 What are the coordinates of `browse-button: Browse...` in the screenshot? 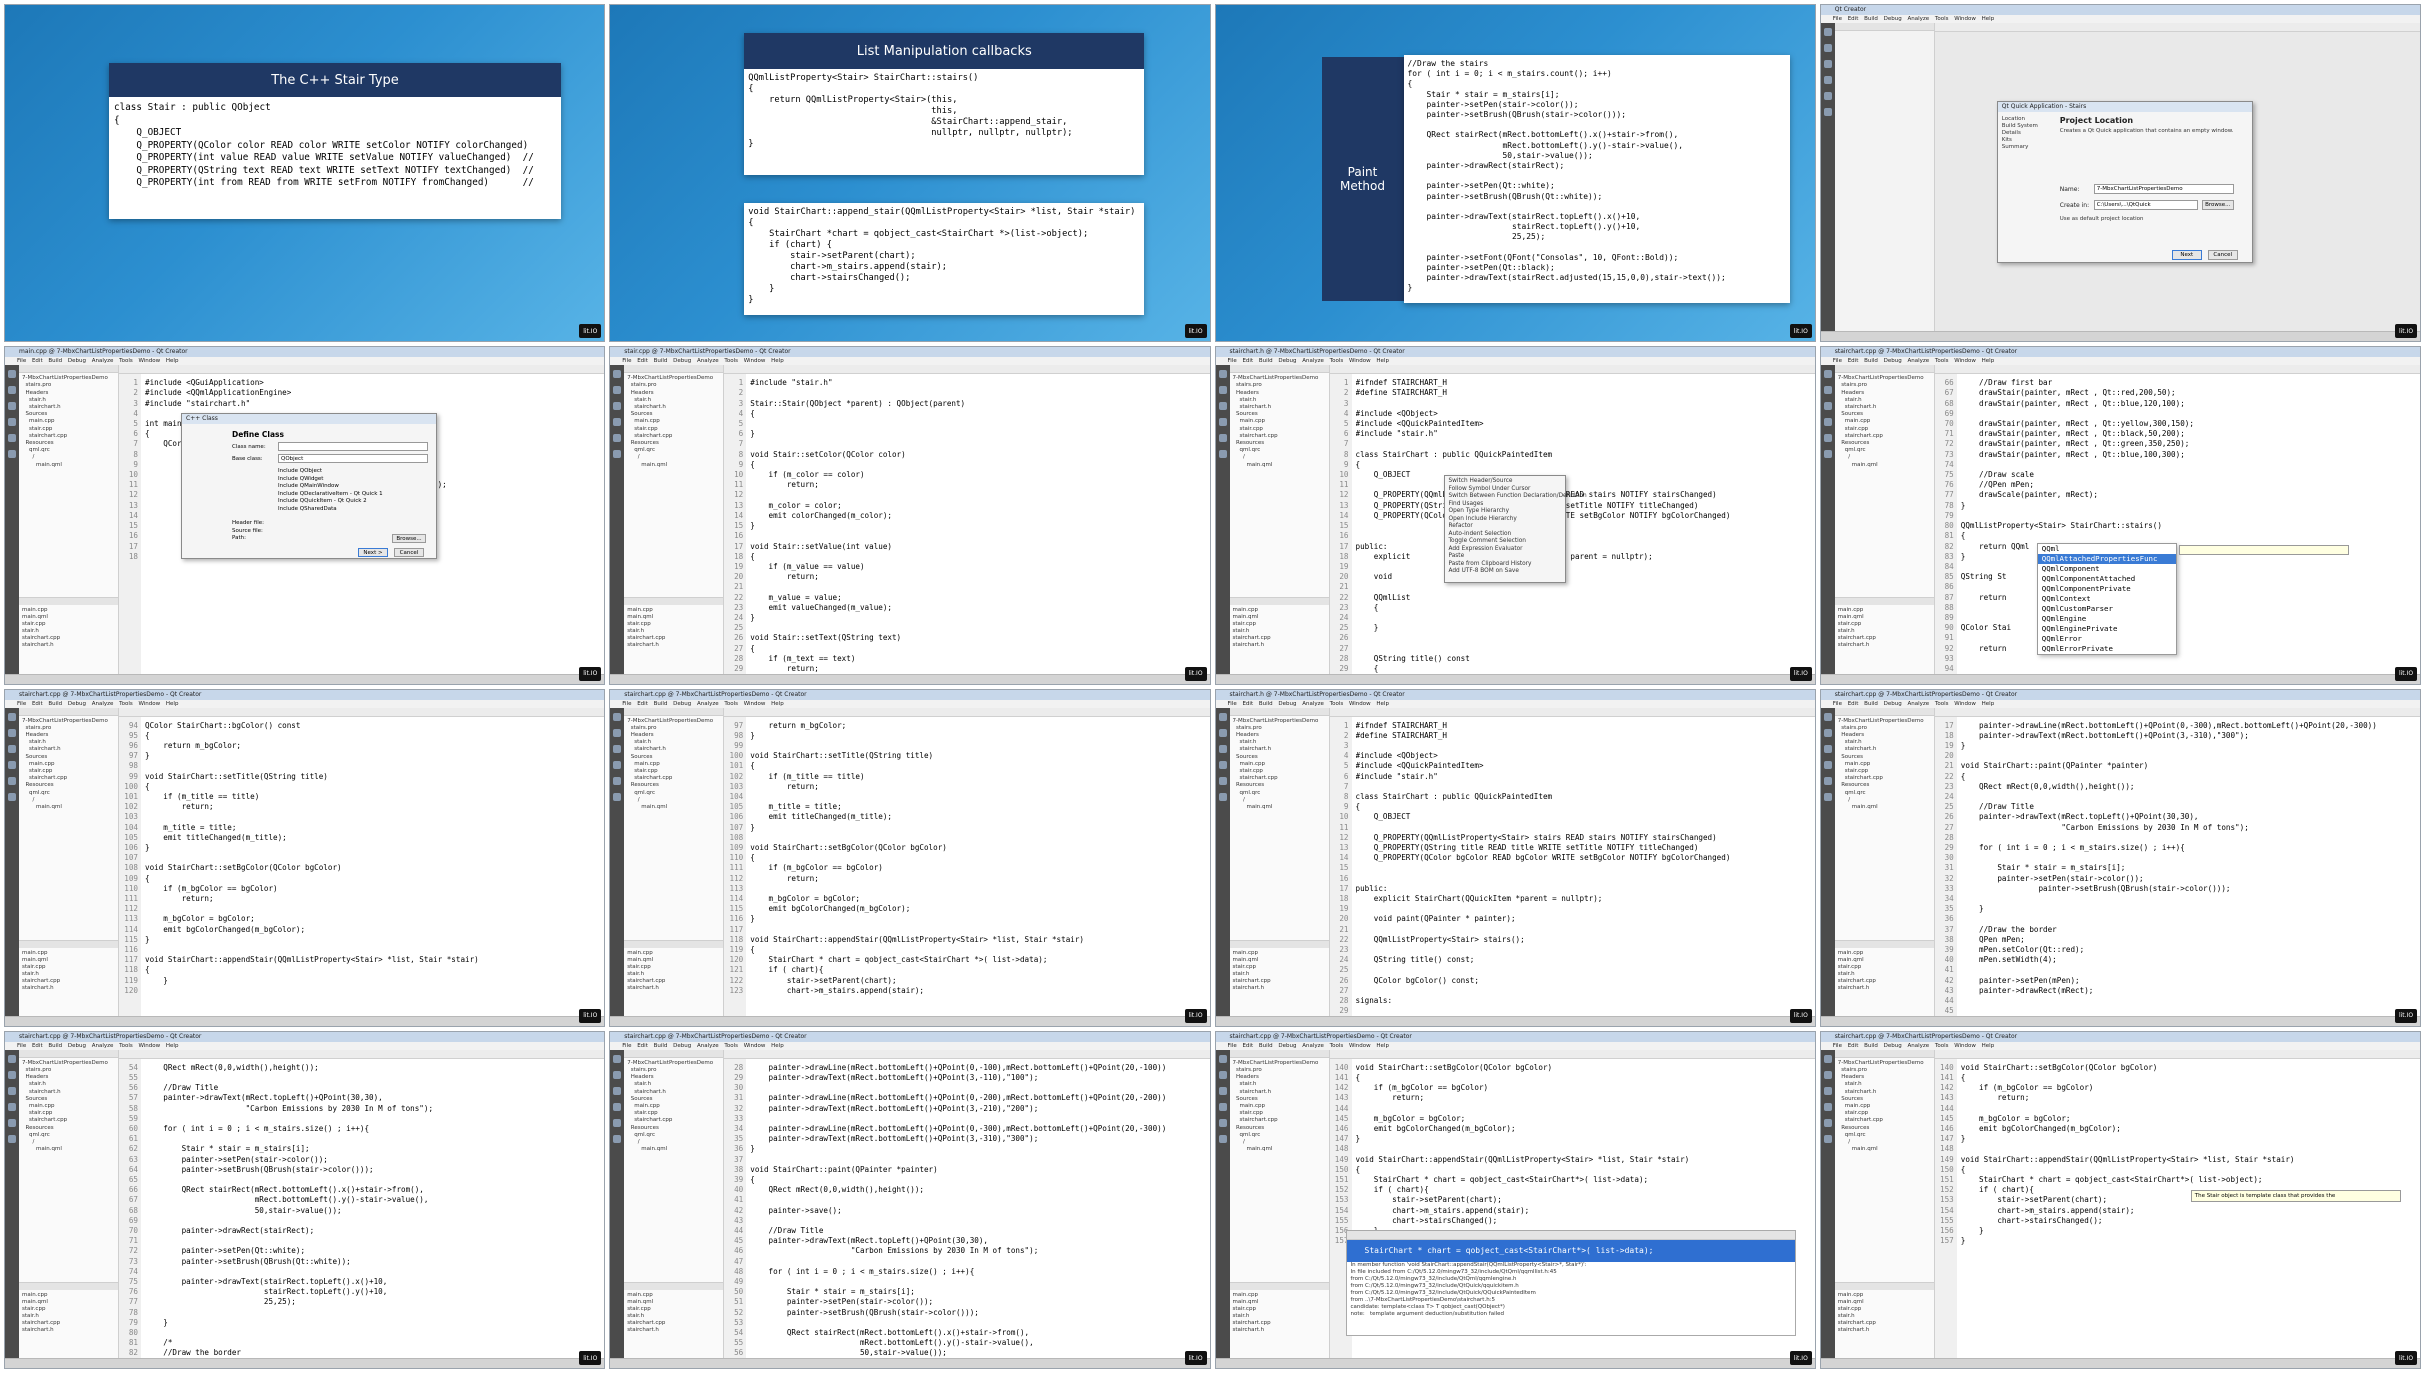 It's located at (2217, 205).